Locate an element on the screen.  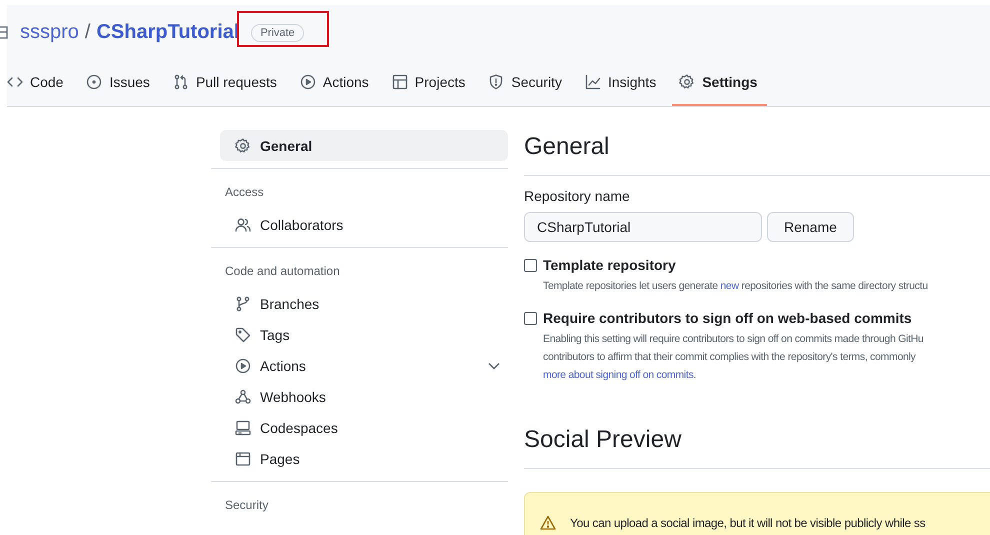
branch-icon is located at coordinates (243, 304).